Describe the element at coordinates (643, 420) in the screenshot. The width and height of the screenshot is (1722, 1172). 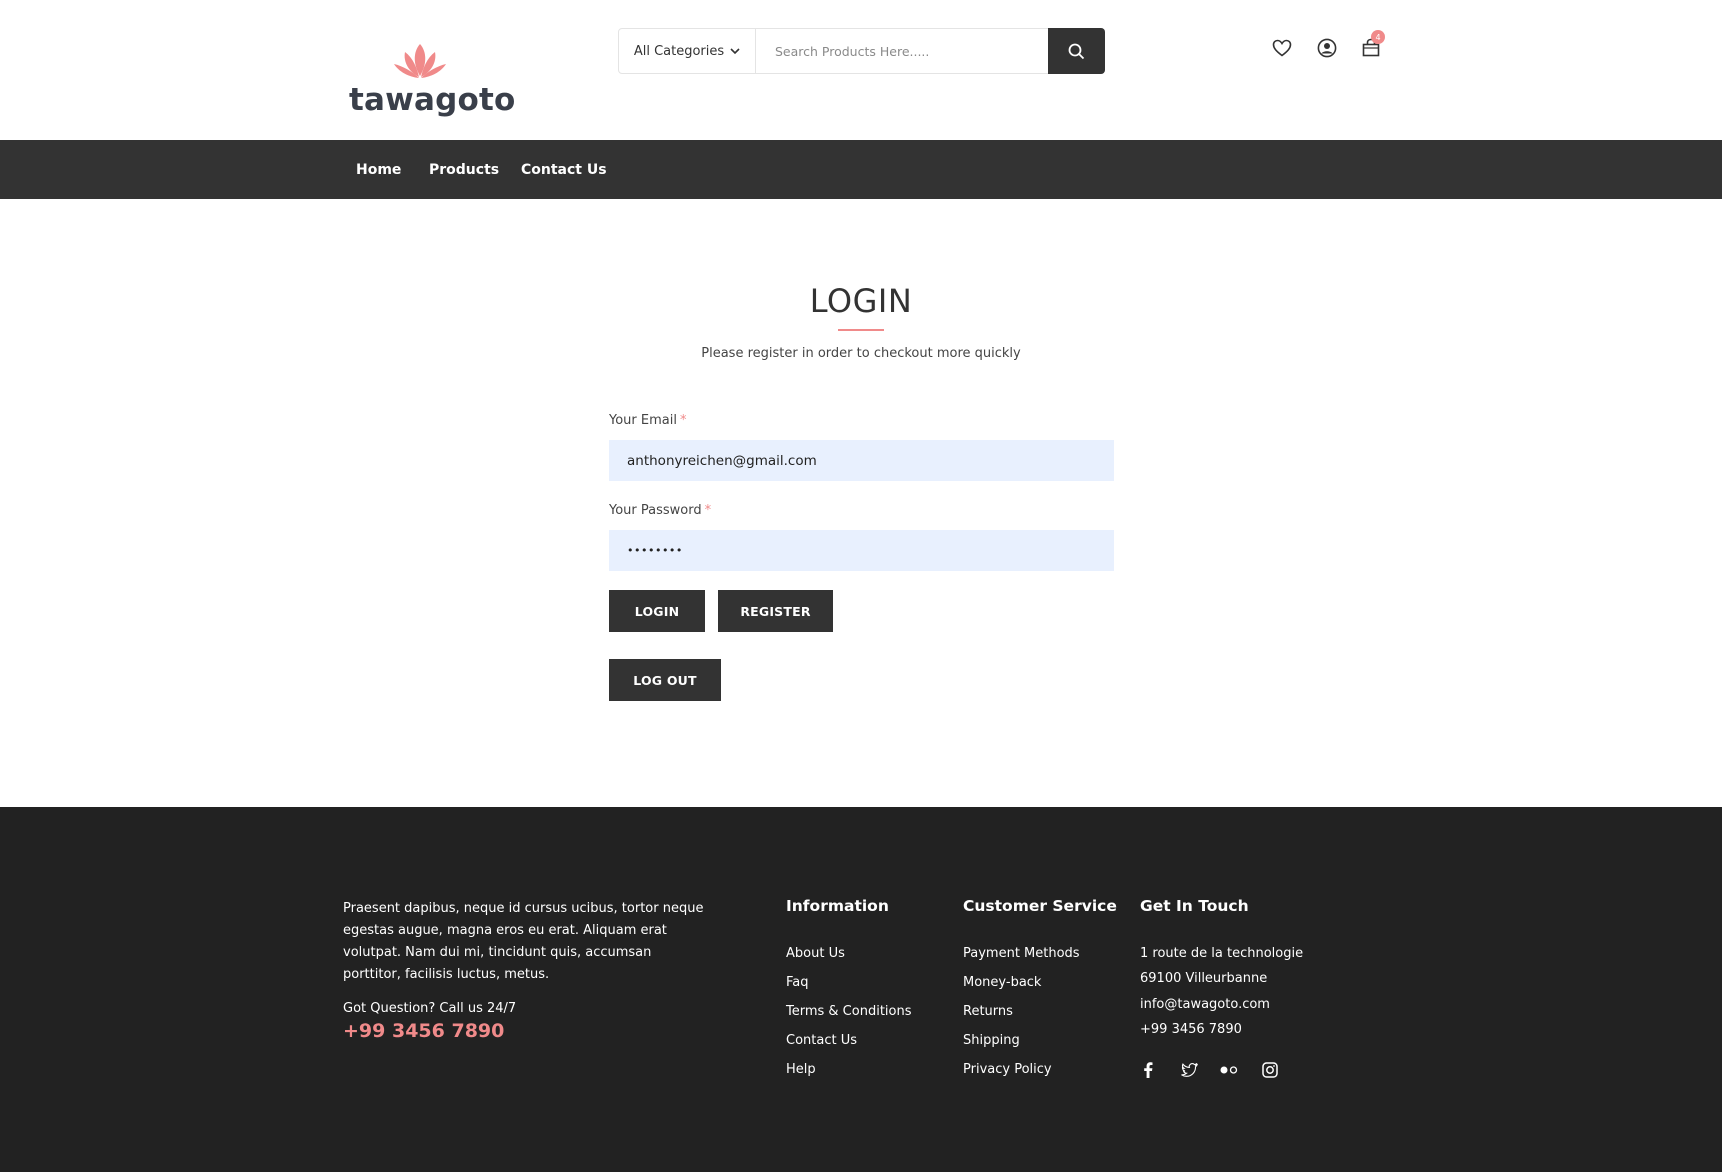
I see `email-label-text: Your Email` at that location.